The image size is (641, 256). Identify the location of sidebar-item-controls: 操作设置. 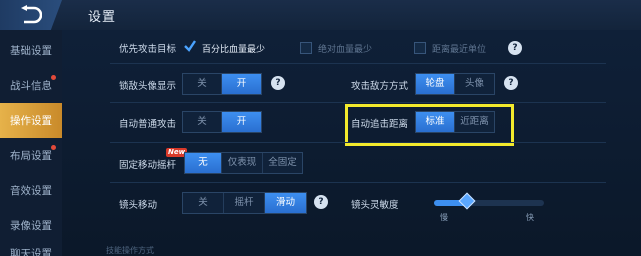
(31, 120).